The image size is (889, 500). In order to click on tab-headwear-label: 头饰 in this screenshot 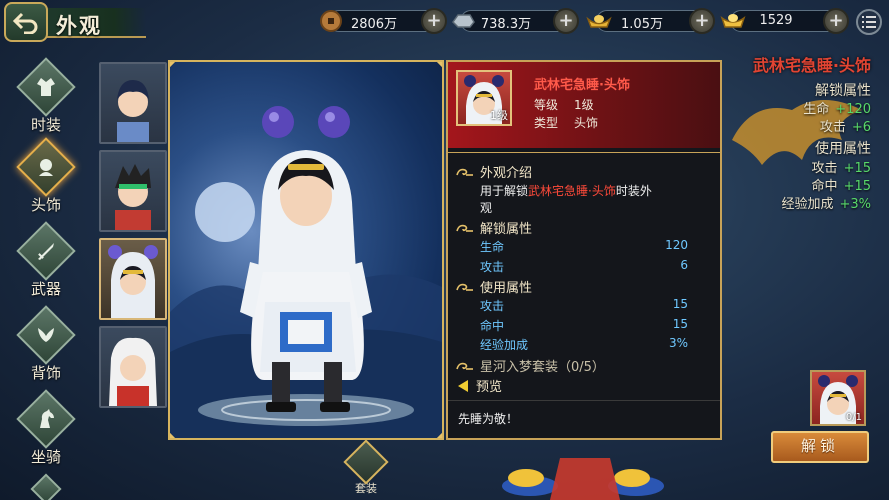, I will do `click(45, 205)`.